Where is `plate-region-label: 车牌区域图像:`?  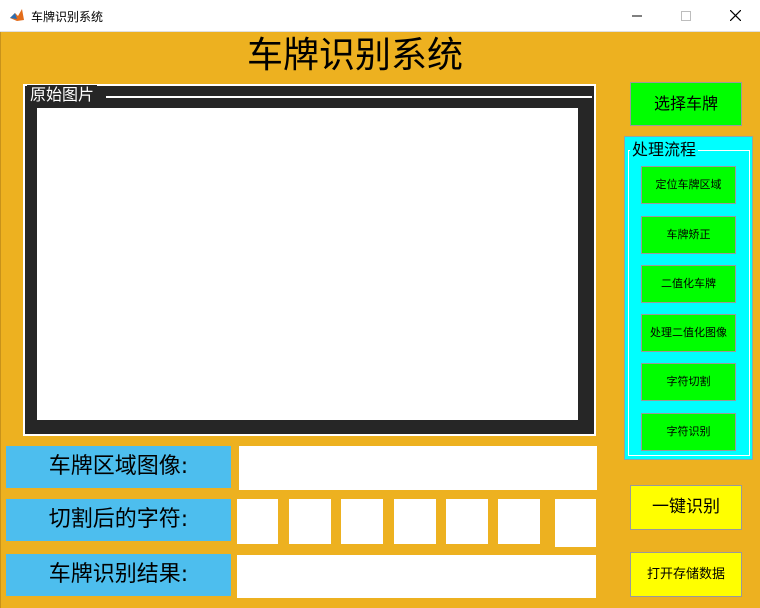
plate-region-label: 车牌区域图像: is located at coordinates (118, 467).